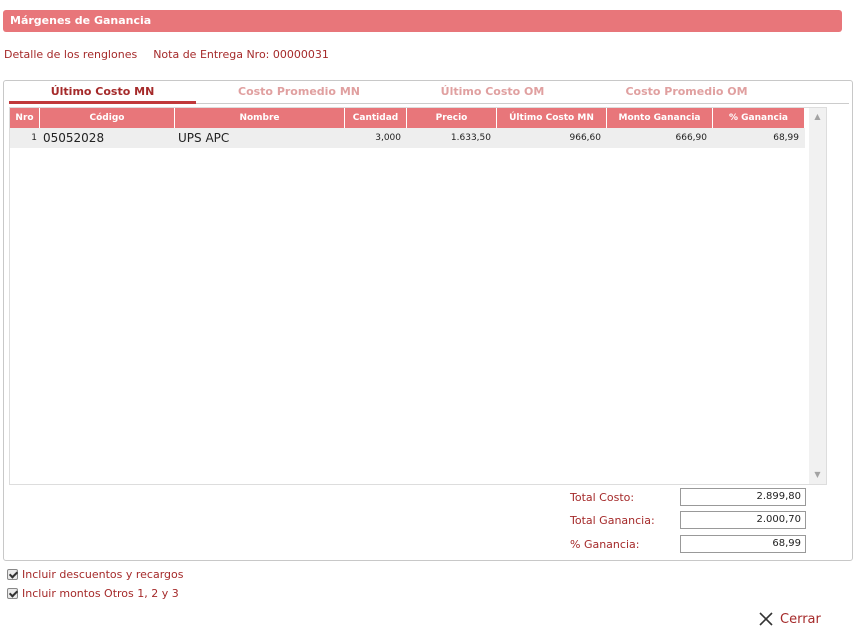  I want to click on column-header-ultimo-costo: Último Costo MN, so click(552, 118).